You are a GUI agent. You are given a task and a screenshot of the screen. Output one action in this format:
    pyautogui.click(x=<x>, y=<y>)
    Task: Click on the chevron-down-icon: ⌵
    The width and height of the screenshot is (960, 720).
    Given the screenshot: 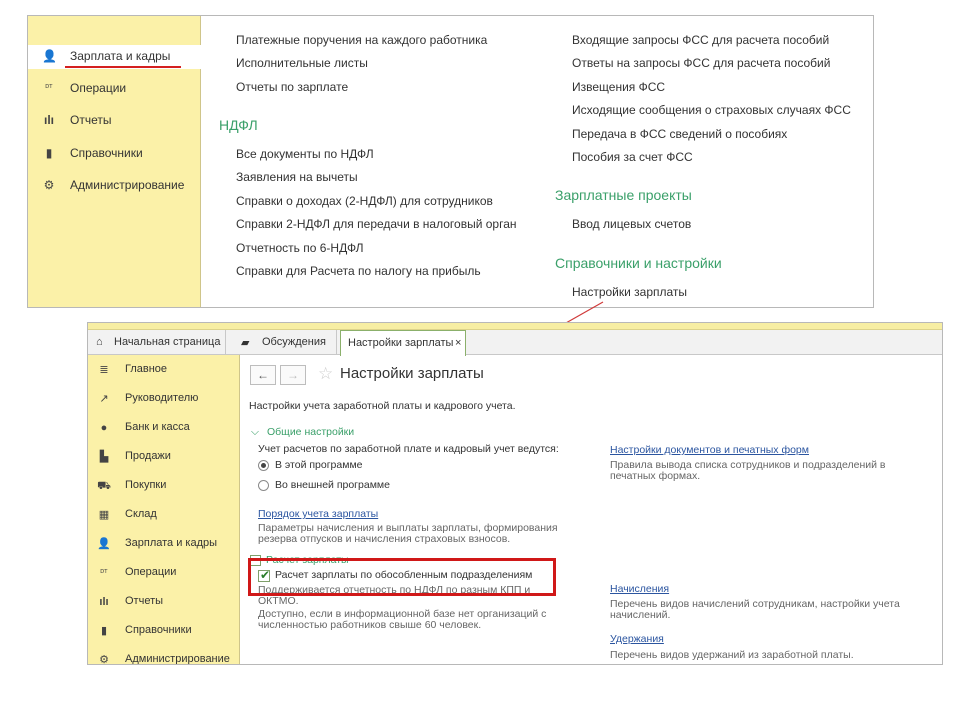 What is the action you would take?
    pyautogui.click(x=255, y=432)
    